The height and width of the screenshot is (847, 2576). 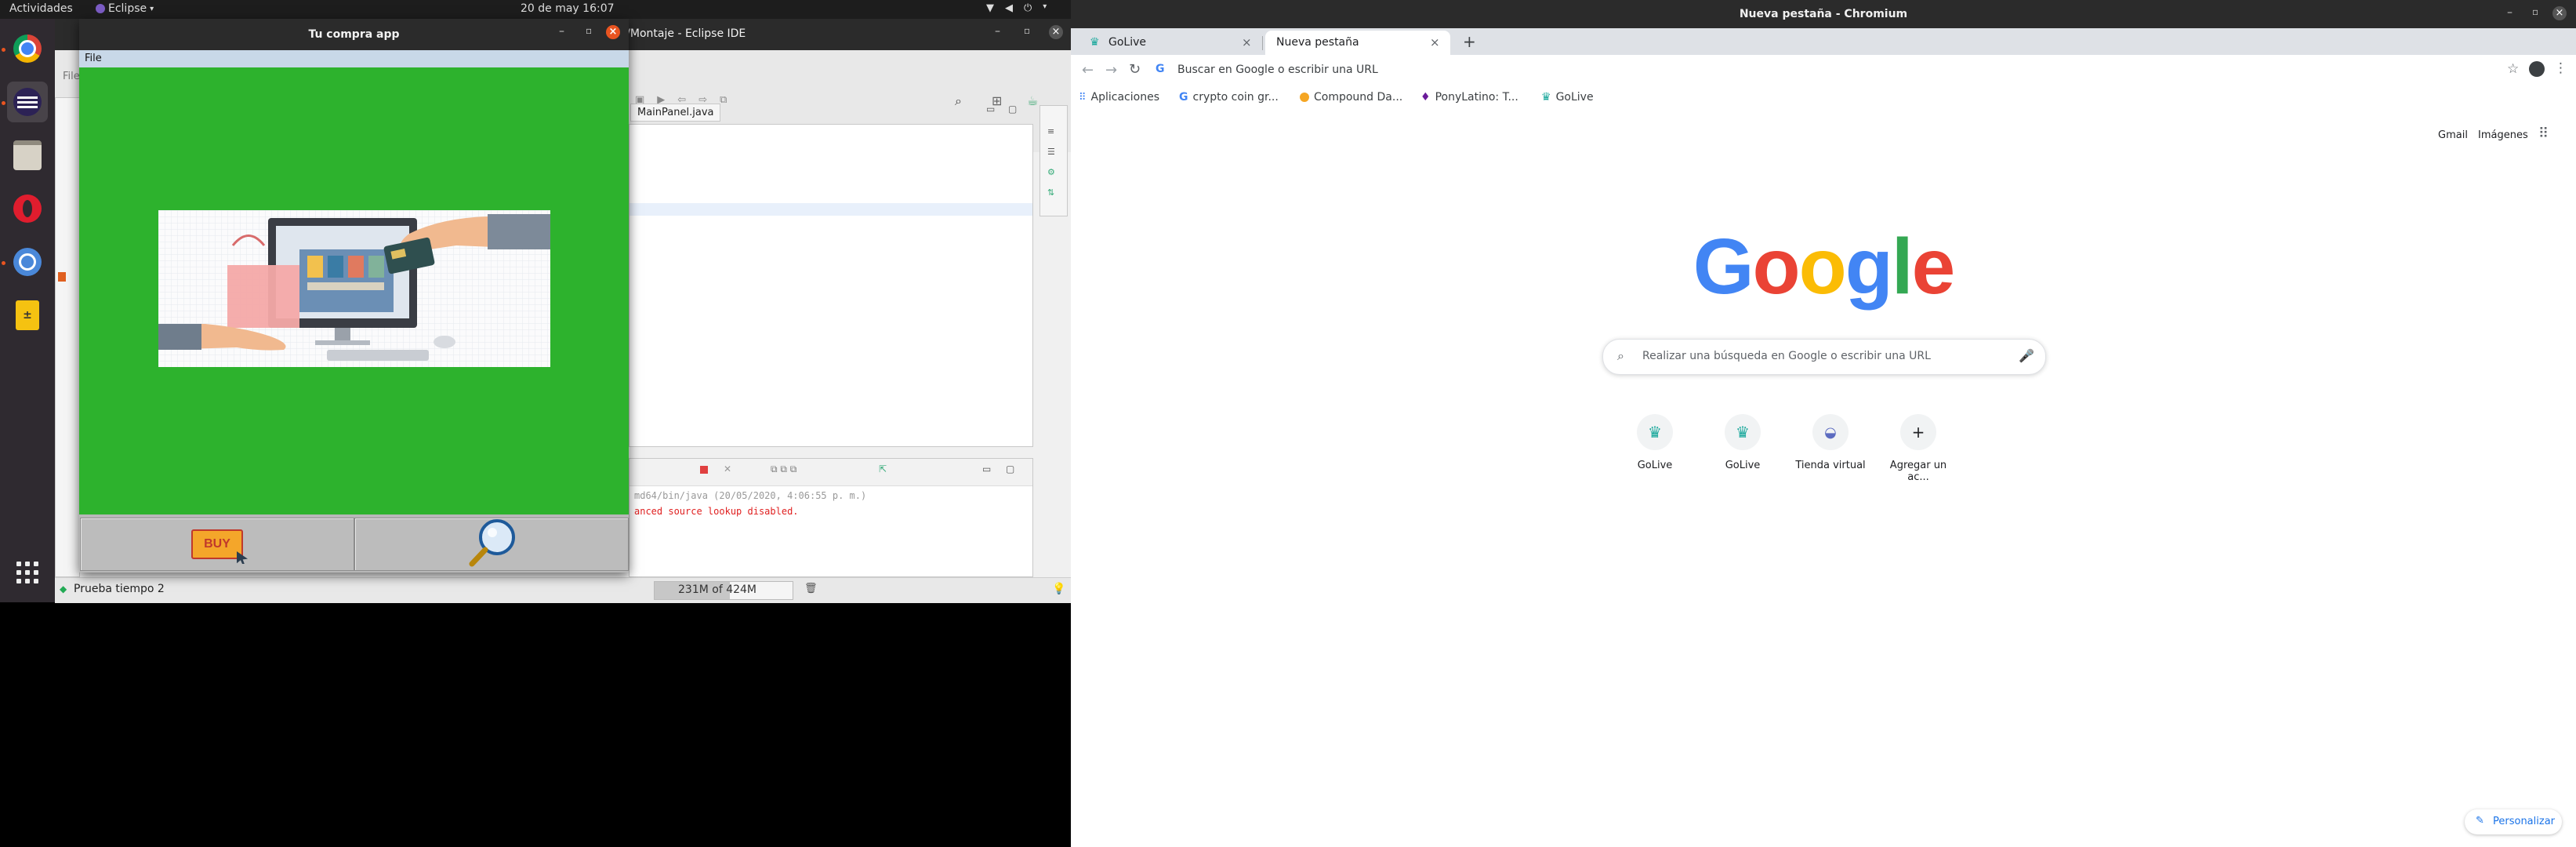 What do you see at coordinates (492, 544) in the screenshot?
I see `search-button` at bounding box center [492, 544].